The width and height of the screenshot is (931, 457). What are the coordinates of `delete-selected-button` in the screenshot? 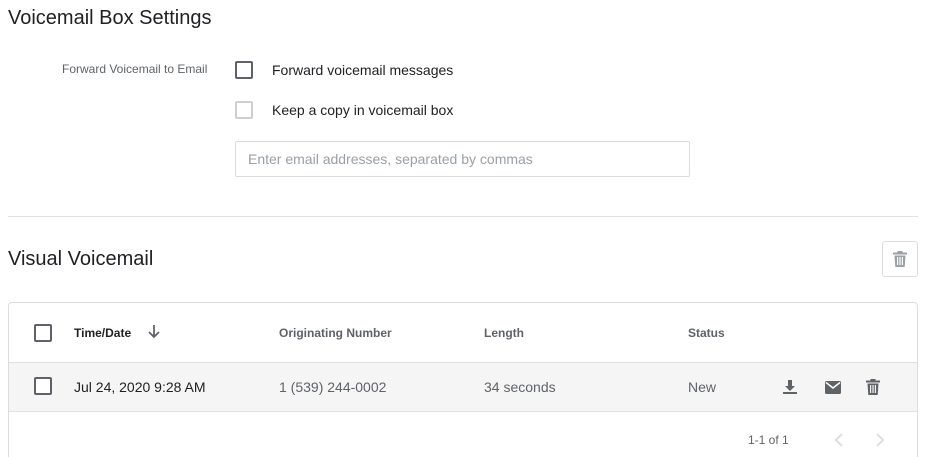 It's located at (900, 259).